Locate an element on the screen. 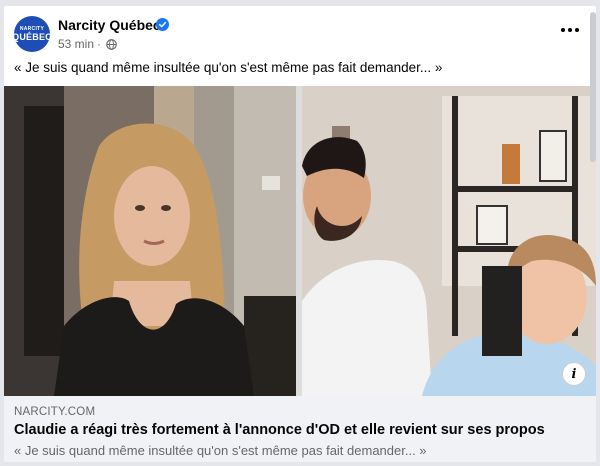 The width and height of the screenshot is (600, 466). globe-icon is located at coordinates (111, 44).